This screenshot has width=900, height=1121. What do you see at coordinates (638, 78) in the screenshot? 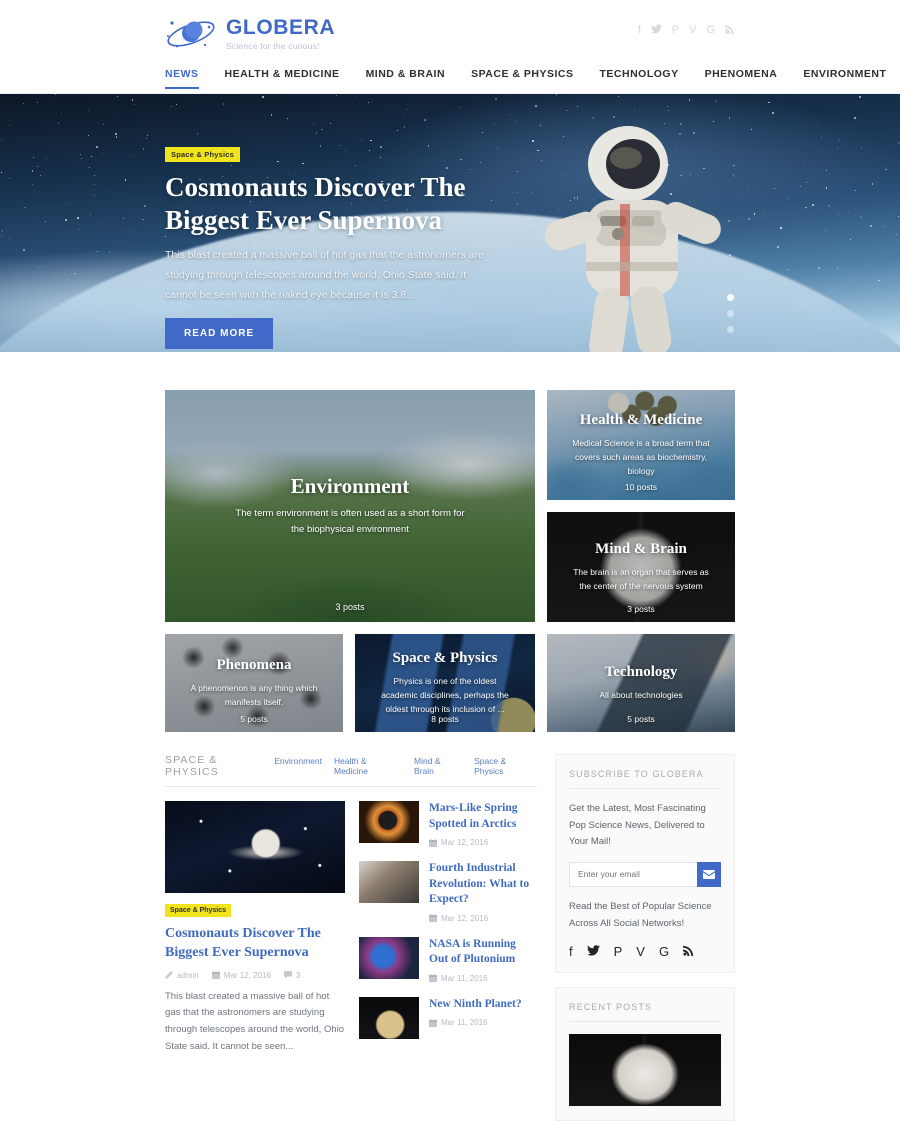
I see `nav-item-technology: TECHNOLOGY` at bounding box center [638, 78].